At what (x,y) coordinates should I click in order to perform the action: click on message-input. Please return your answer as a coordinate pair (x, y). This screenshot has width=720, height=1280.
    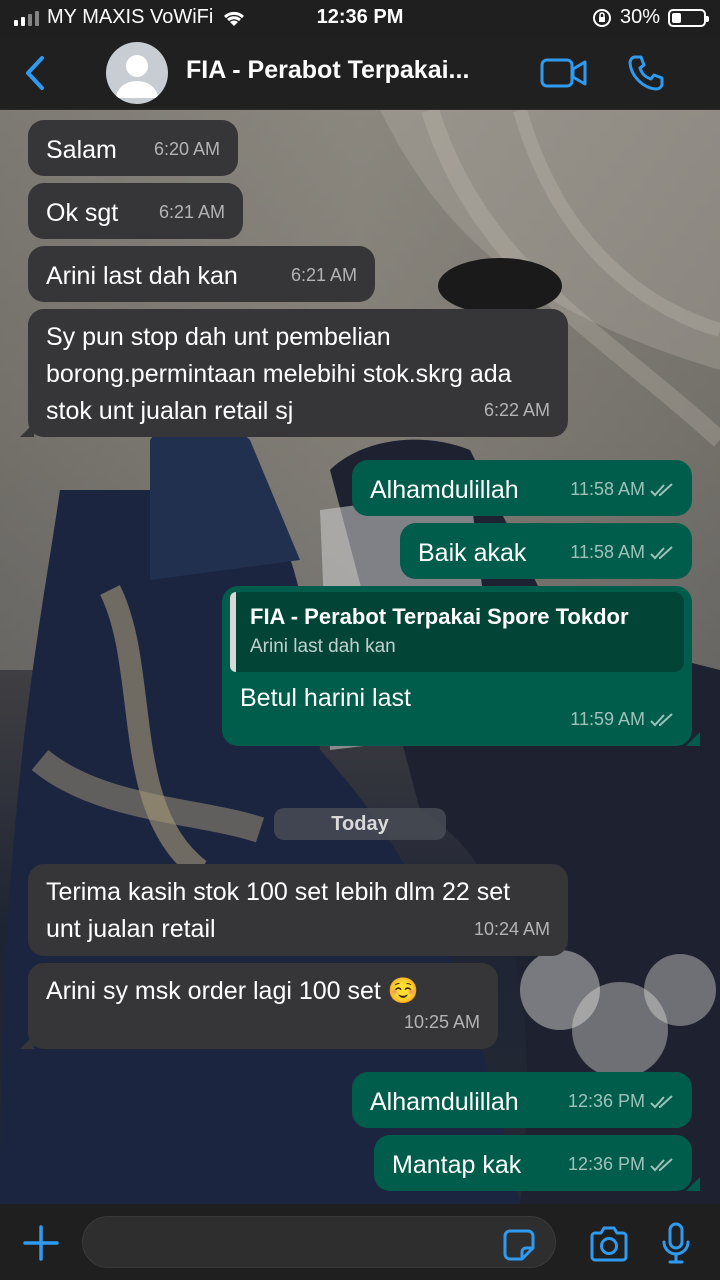
    Looking at the image, I should click on (319, 1242).